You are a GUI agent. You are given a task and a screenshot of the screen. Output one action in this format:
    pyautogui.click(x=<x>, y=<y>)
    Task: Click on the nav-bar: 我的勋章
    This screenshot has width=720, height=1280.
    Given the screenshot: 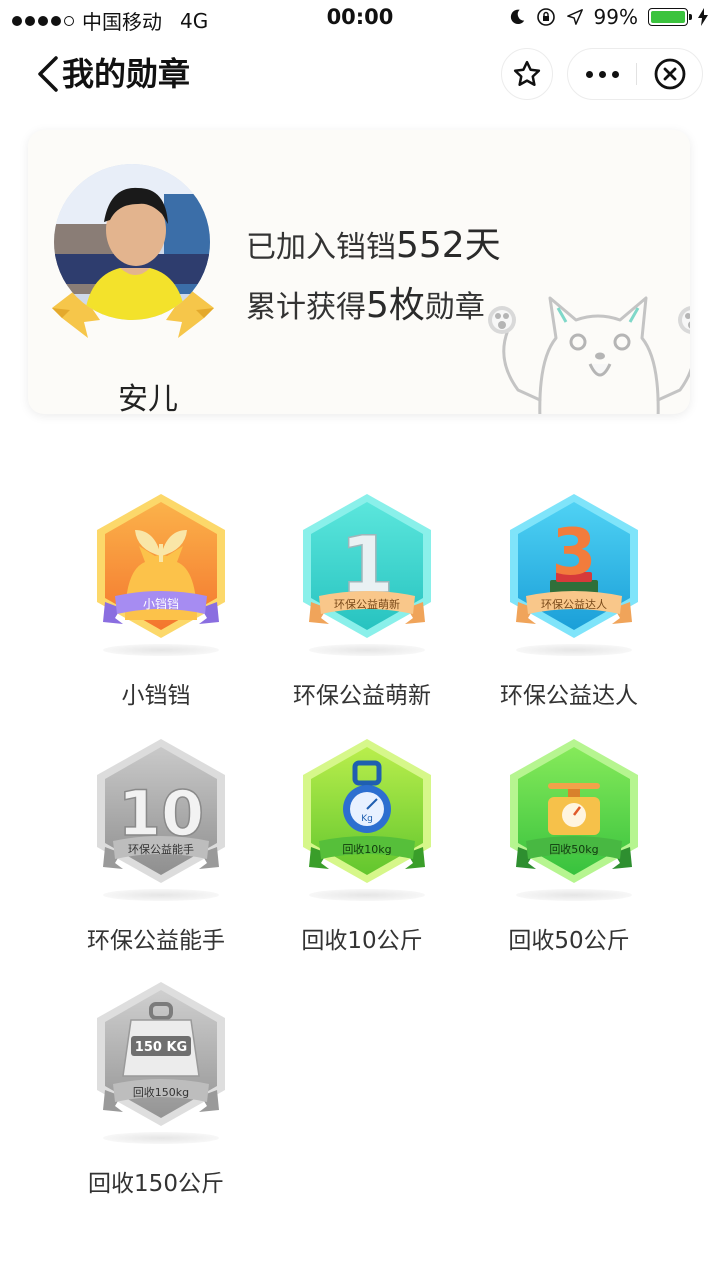 What is the action you would take?
    pyautogui.click(x=360, y=74)
    